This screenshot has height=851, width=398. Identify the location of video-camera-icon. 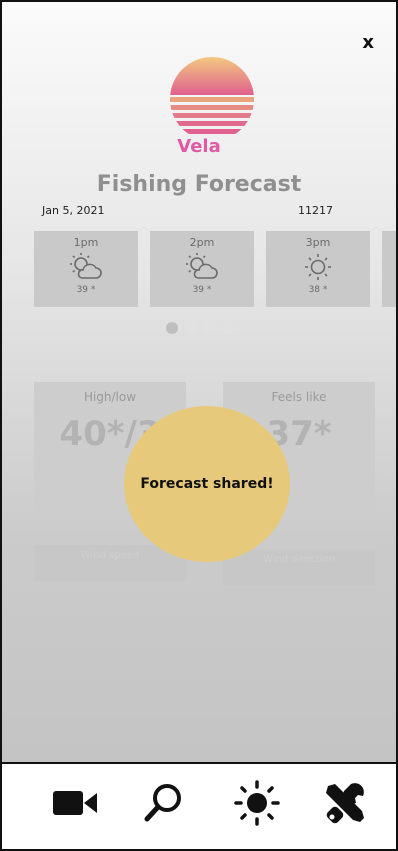
(75, 803).